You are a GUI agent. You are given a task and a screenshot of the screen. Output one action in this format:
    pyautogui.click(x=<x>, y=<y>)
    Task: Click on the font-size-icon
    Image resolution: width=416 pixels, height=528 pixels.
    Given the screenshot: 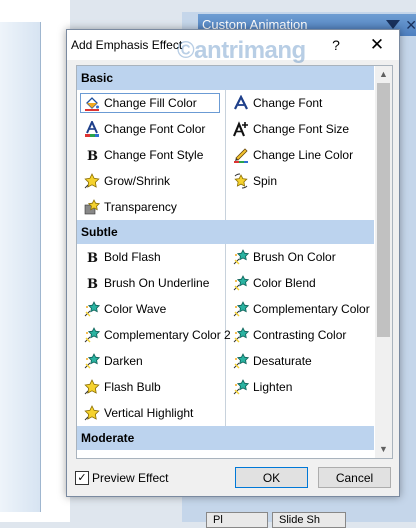 What is the action you would take?
    pyautogui.click(x=241, y=129)
    